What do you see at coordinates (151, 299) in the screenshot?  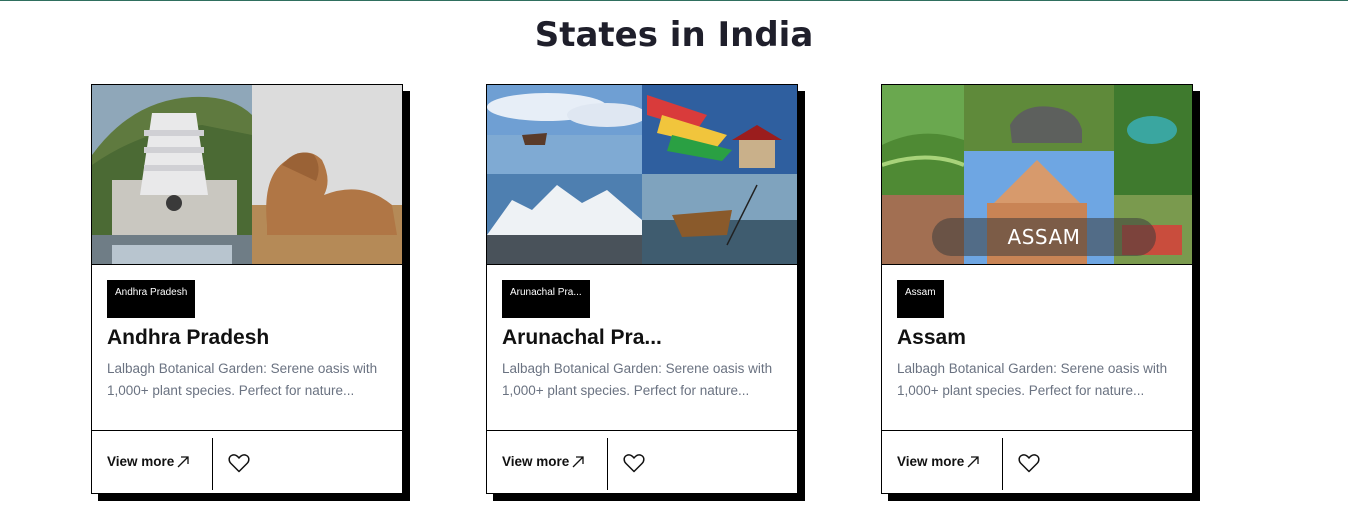 I see `state-tag: Andhra Pradesh` at bounding box center [151, 299].